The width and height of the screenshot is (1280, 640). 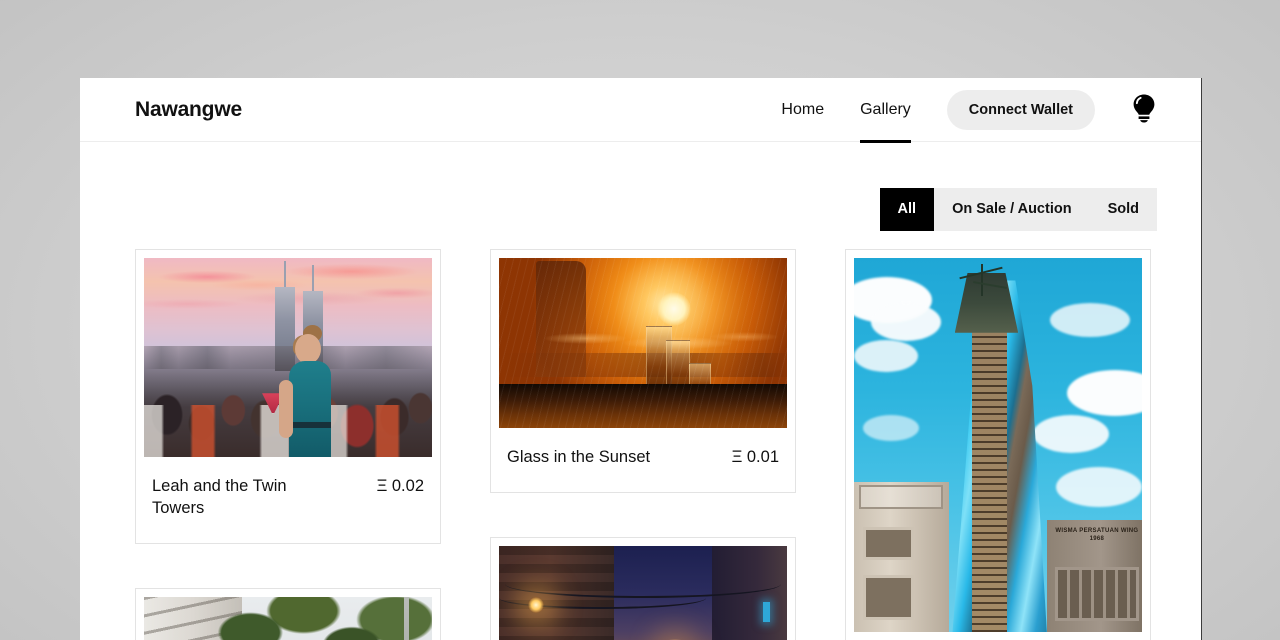 I want to click on nft-card-leah-and-the-twin-towers: Leah and the Twin Towers Ξ 0.02, so click(x=288, y=396).